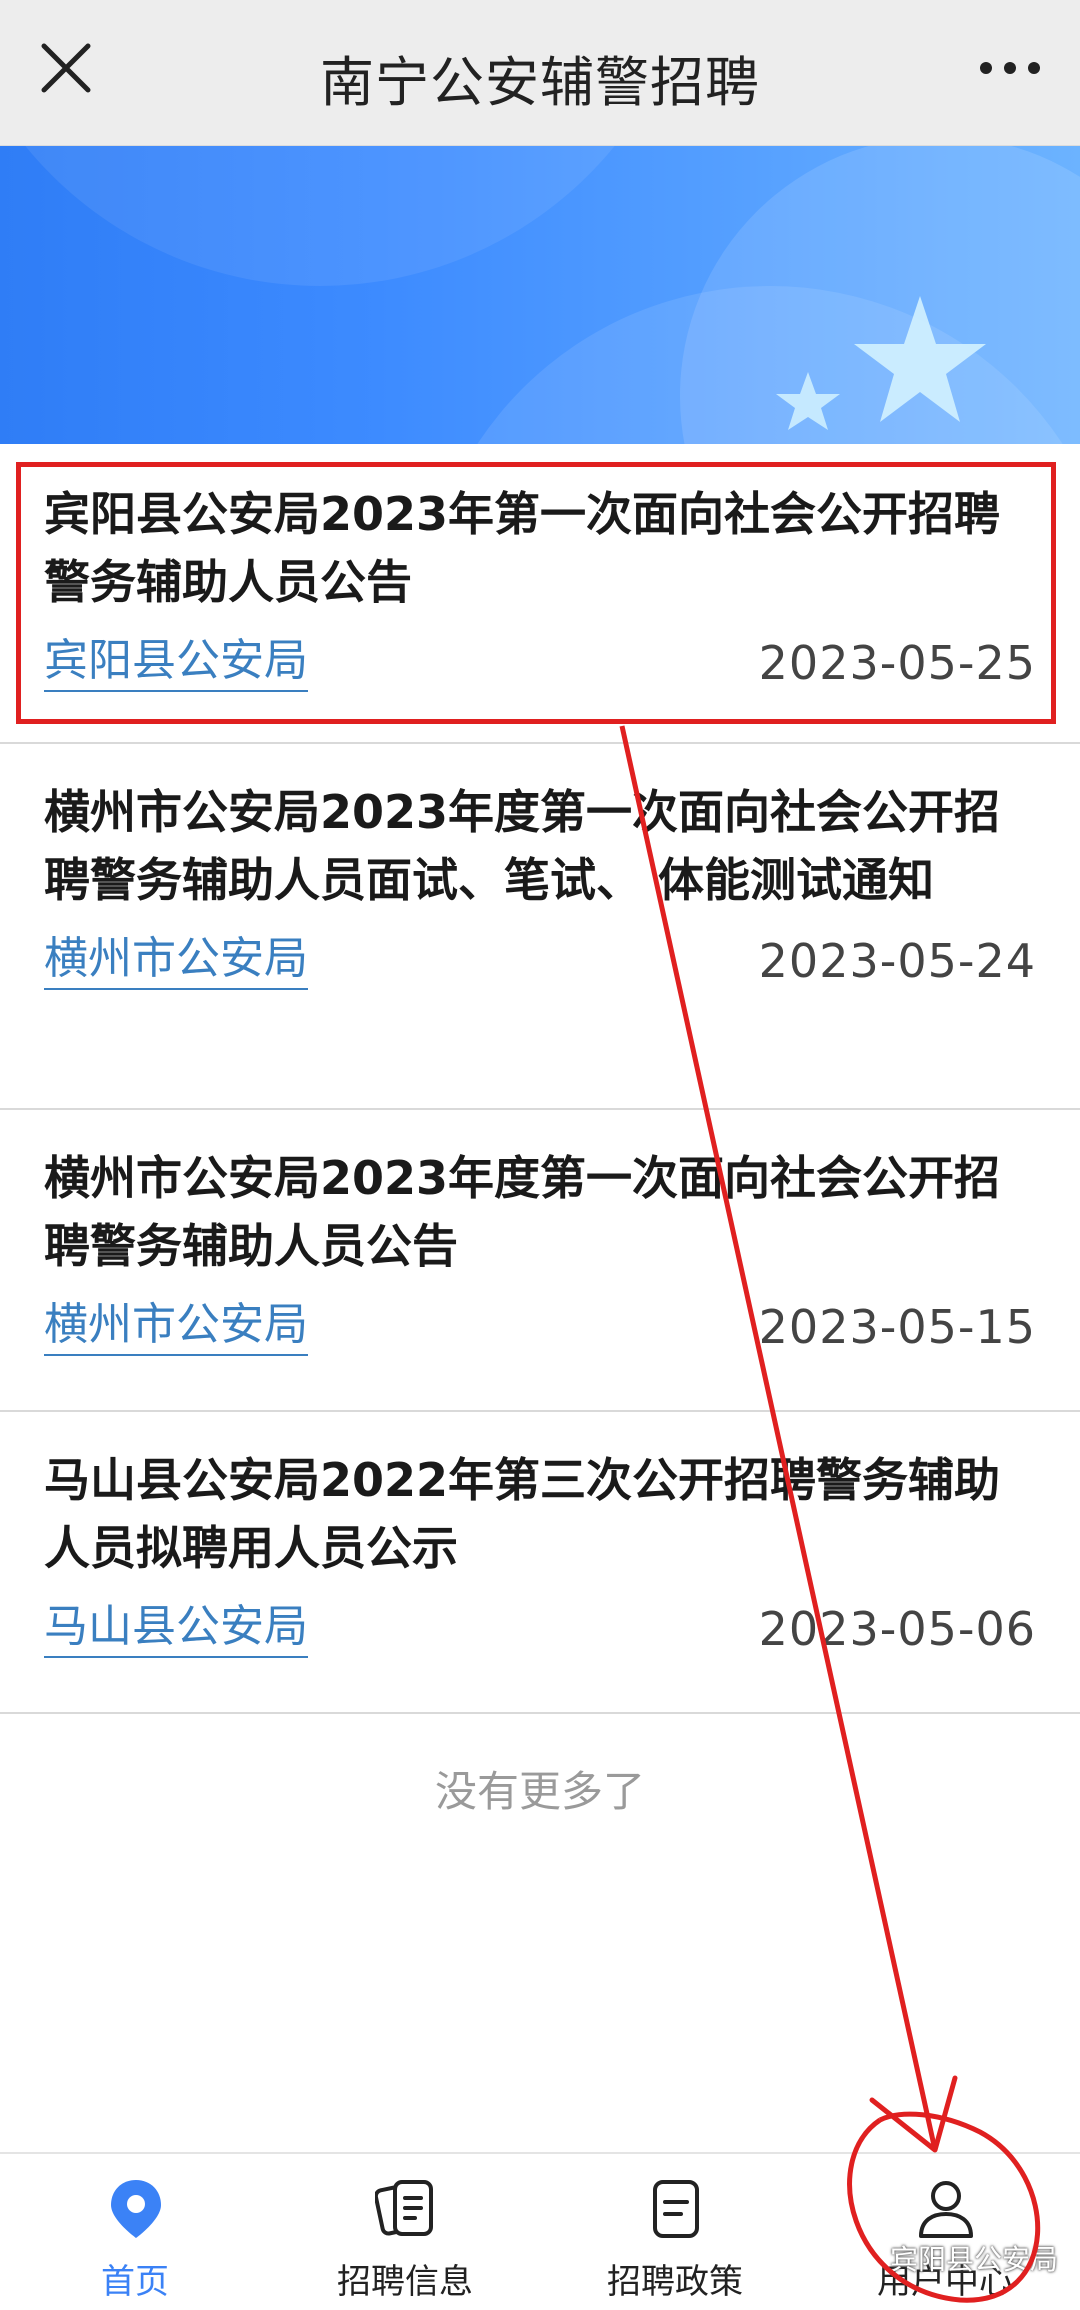 This screenshot has height=2310, width=1080. Describe the element at coordinates (136, 2209) in the screenshot. I see `location-pin-icon` at that location.